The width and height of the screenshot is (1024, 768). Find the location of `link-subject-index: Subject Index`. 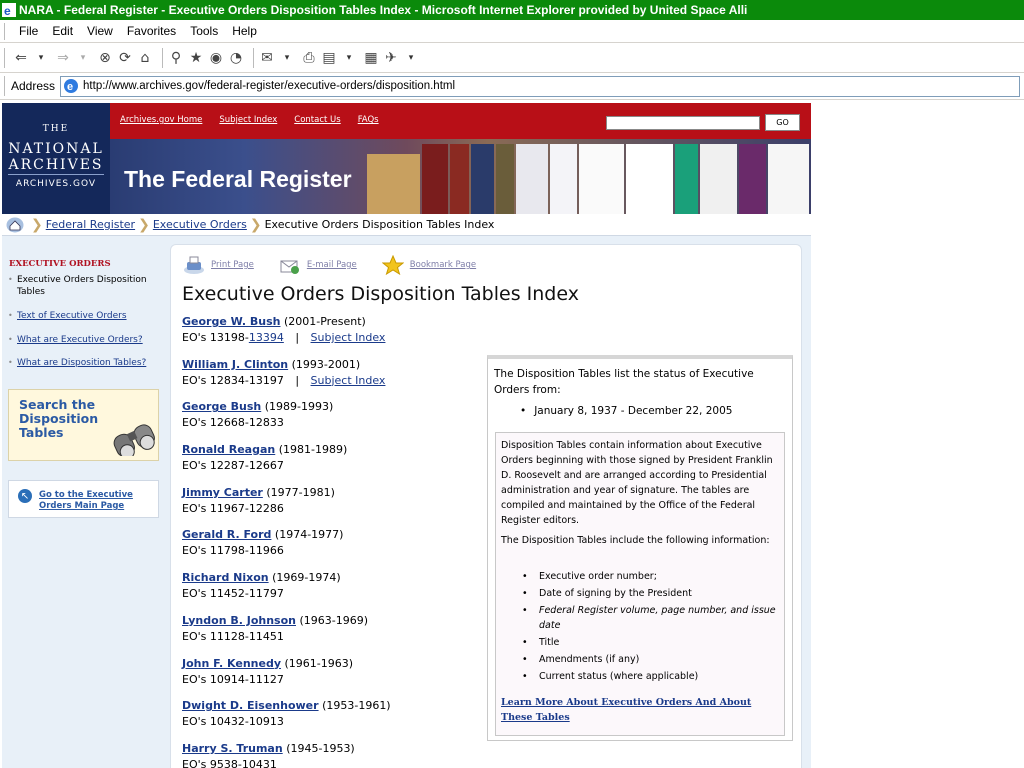

link-subject-index: Subject Index is located at coordinates (248, 120).